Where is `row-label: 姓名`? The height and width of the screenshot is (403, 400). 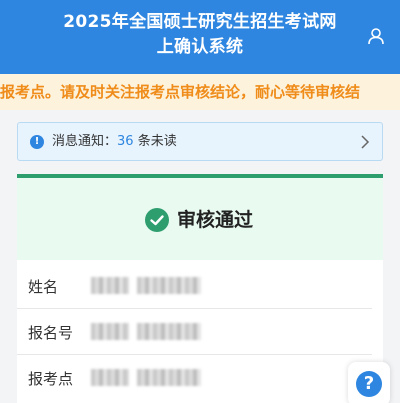
row-label: 姓名 is located at coordinates (43, 287).